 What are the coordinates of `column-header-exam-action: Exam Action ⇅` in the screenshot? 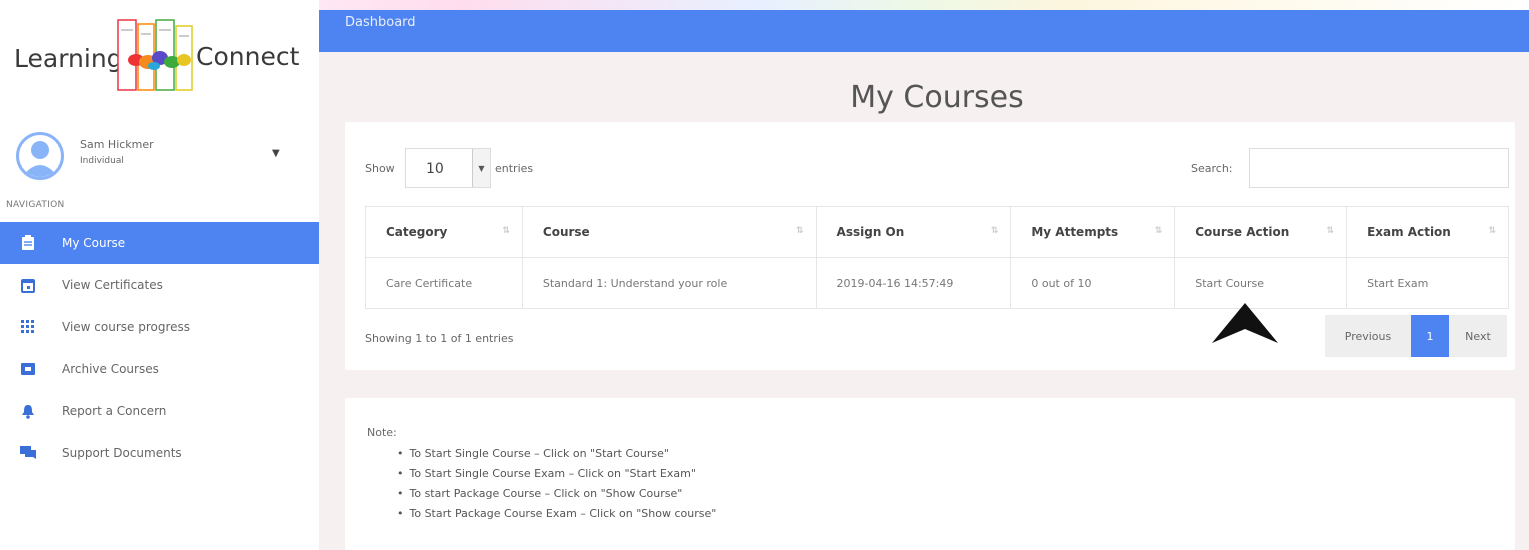 It's located at (1427, 232).